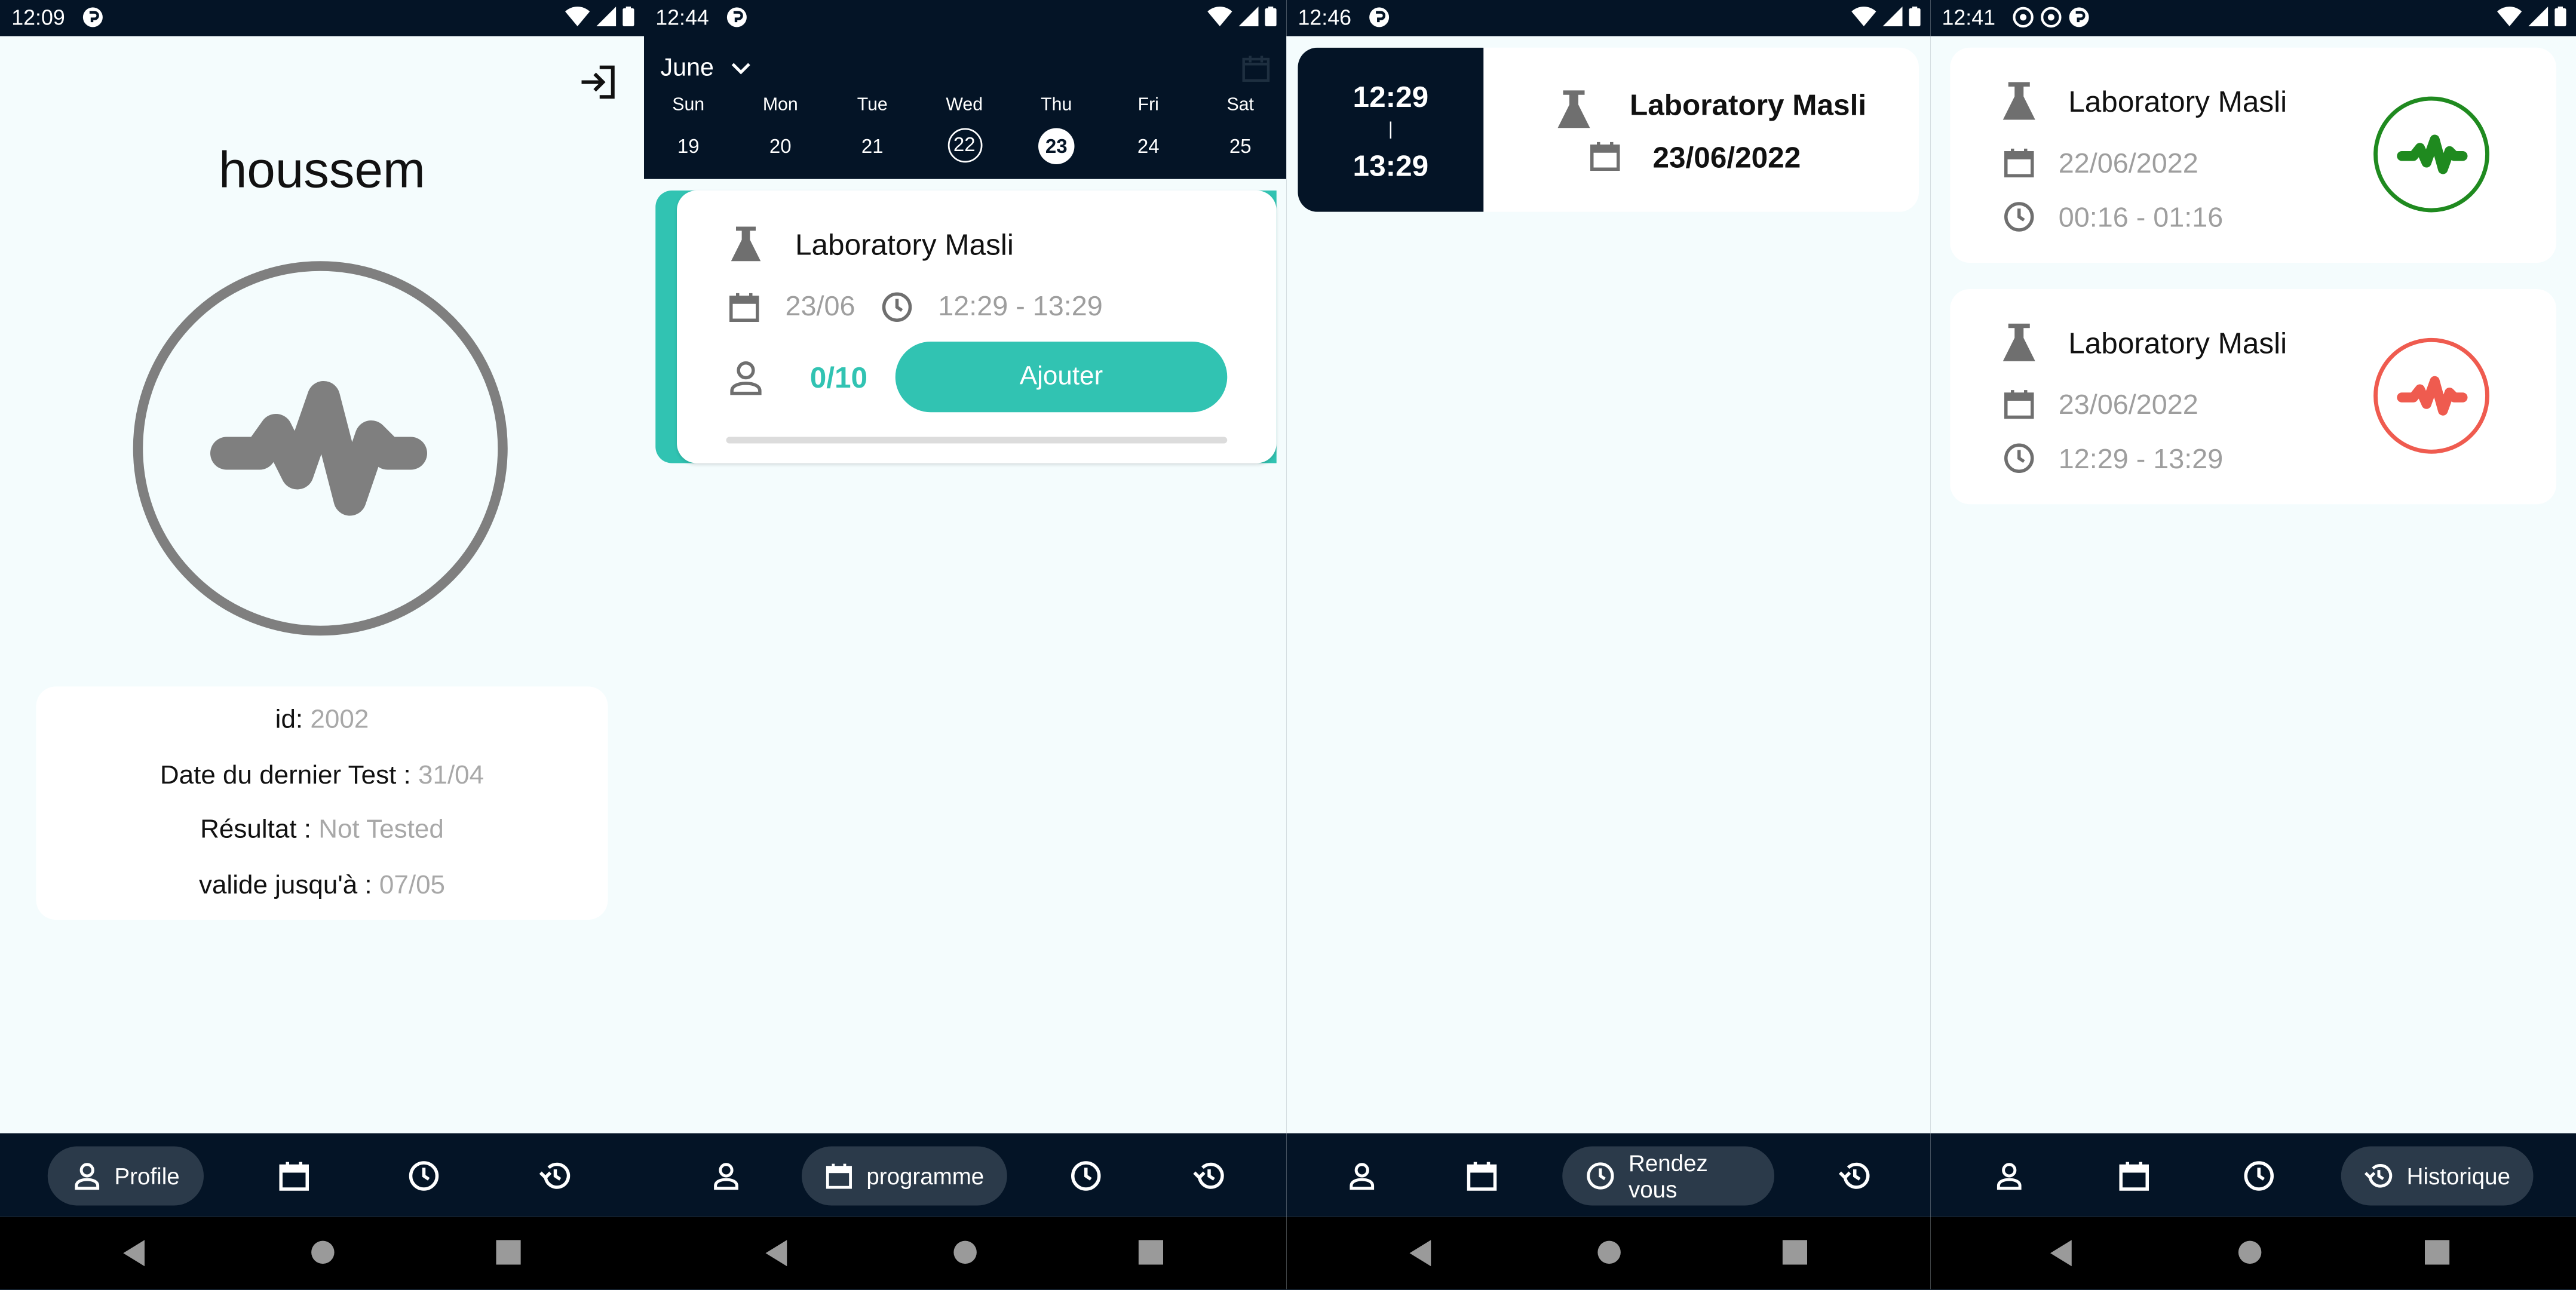 The height and width of the screenshot is (1290, 2576). I want to click on slot-participants-count: 0/10, so click(838, 377).